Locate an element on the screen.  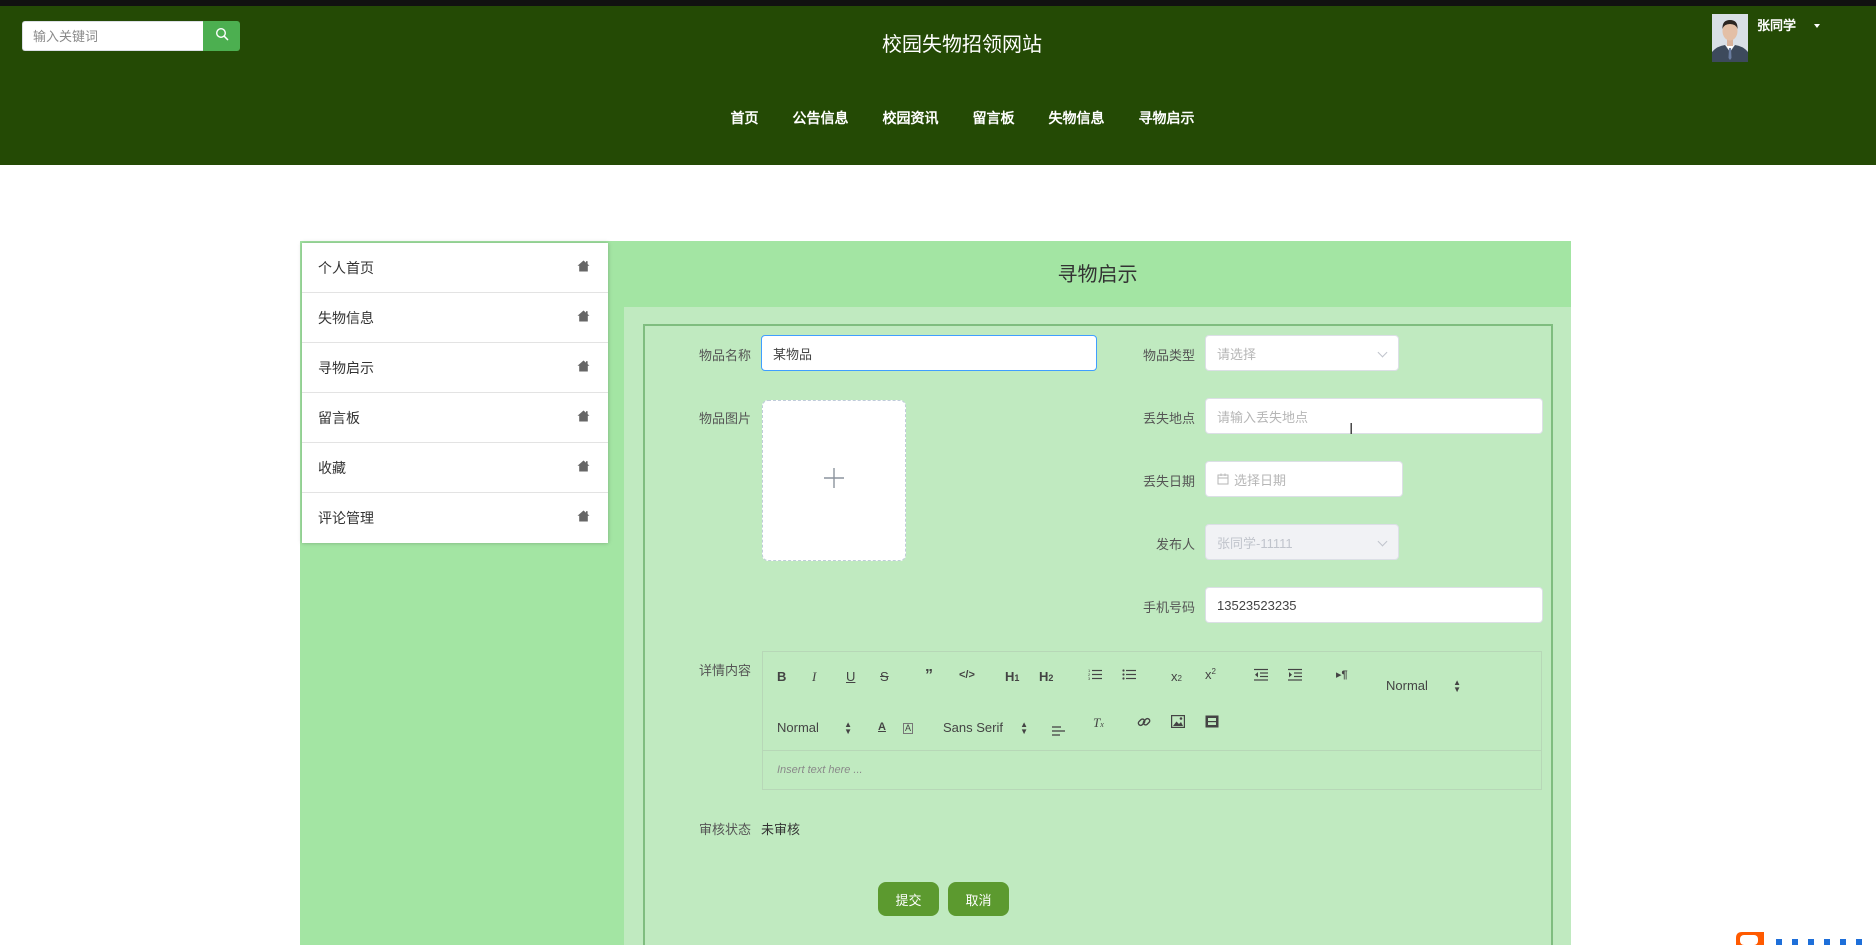
nav-item-campus-news: 校园资讯 is located at coordinates (911, 118).